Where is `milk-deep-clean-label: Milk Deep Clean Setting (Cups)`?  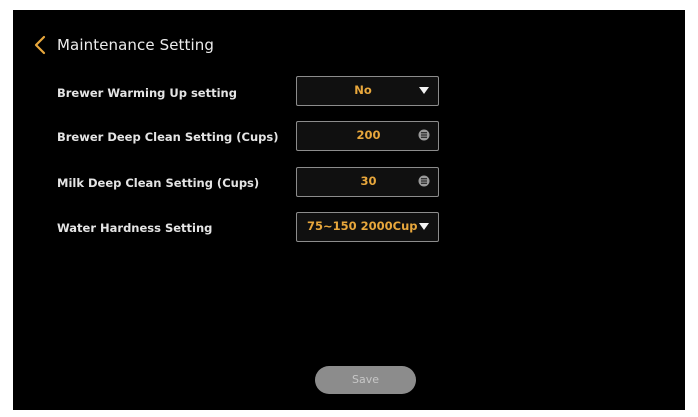
milk-deep-clean-label: Milk Deep Clean Setting (Cups) is located at coordinates (158, 183).